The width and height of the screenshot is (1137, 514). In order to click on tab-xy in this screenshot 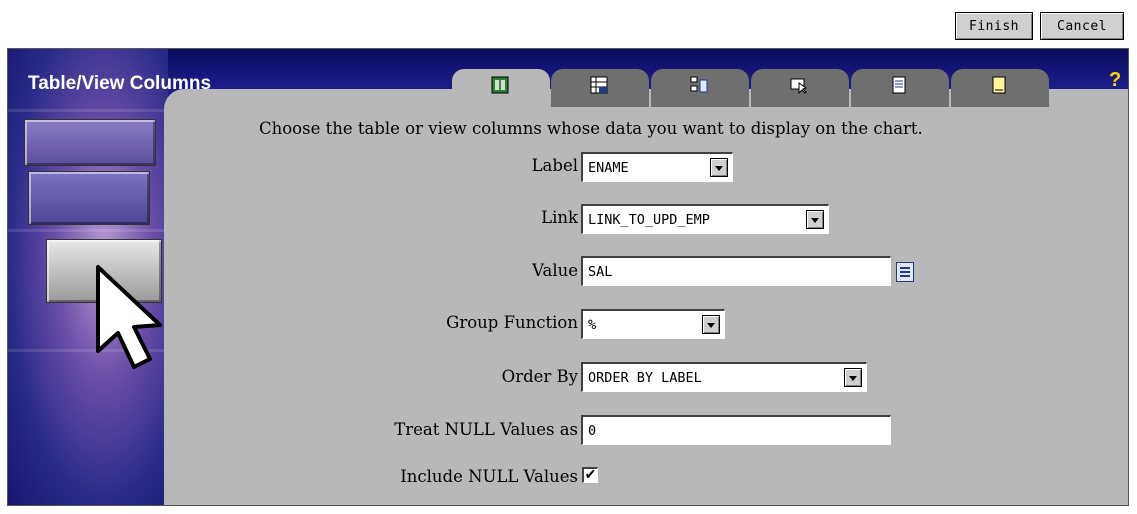, I will do `click(600, 88)`.